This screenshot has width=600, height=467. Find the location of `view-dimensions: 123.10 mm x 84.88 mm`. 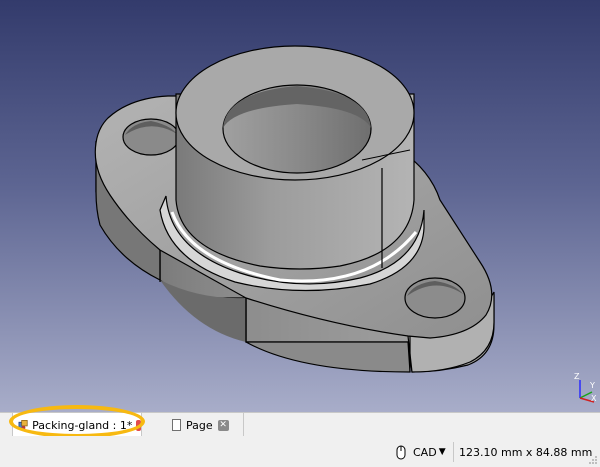

view-dimensions: 123.10 mm x 84.88 mm is located at coordinates (526, 452).